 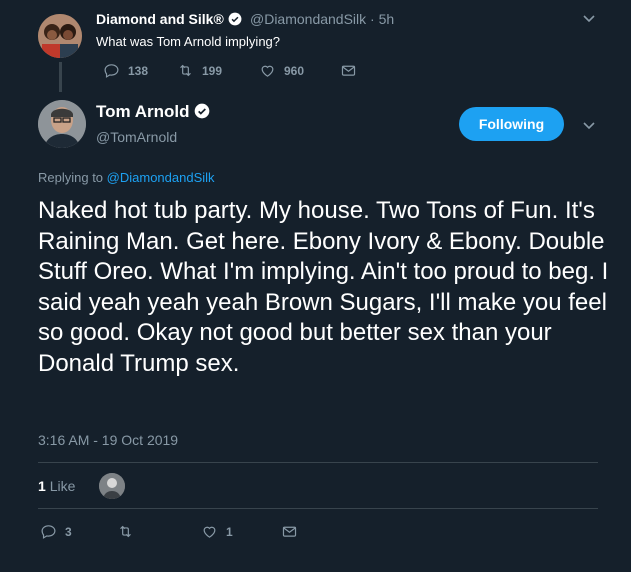 What do you see at coordinates (68, 531) in the screenshot?
I see `reply-count: 3` at bounding box center [68, 531].